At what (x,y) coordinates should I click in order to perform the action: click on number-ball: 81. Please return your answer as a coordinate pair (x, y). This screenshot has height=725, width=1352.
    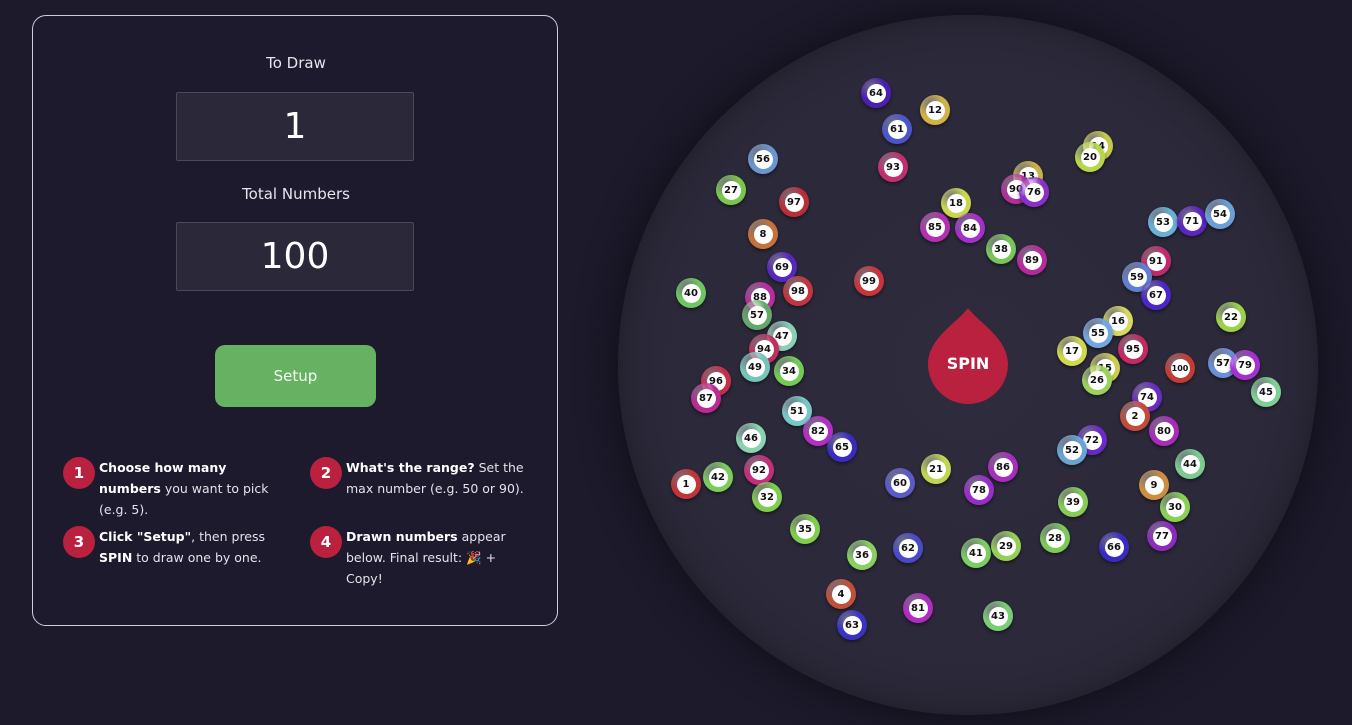
    Looking at the image, I should click on (918, 608).